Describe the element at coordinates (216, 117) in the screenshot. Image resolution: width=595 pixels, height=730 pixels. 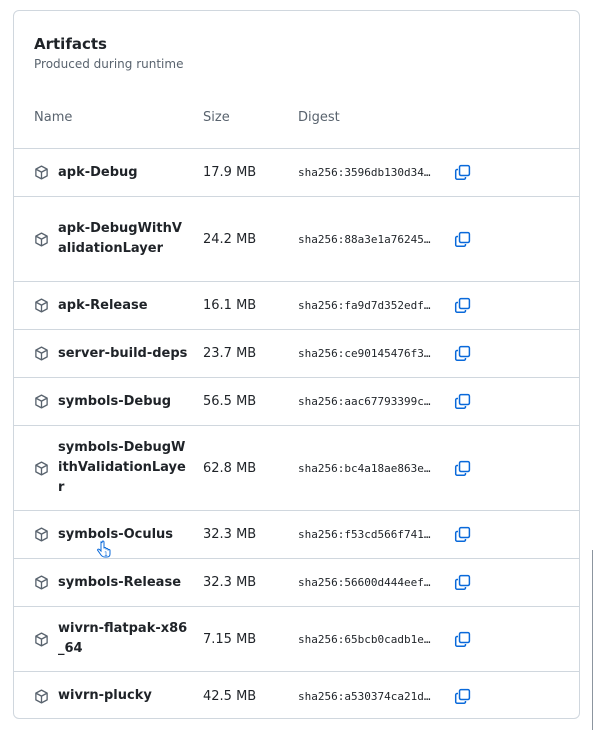
I see `column-header-size: Size` at that location.